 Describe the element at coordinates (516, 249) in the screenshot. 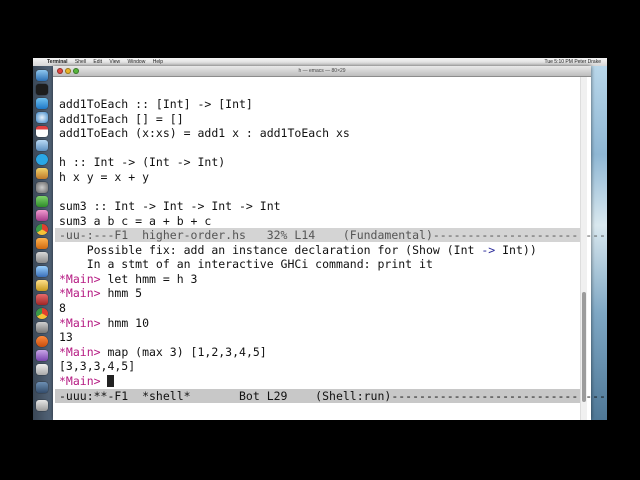

I see `error-text: Int))` at that location.